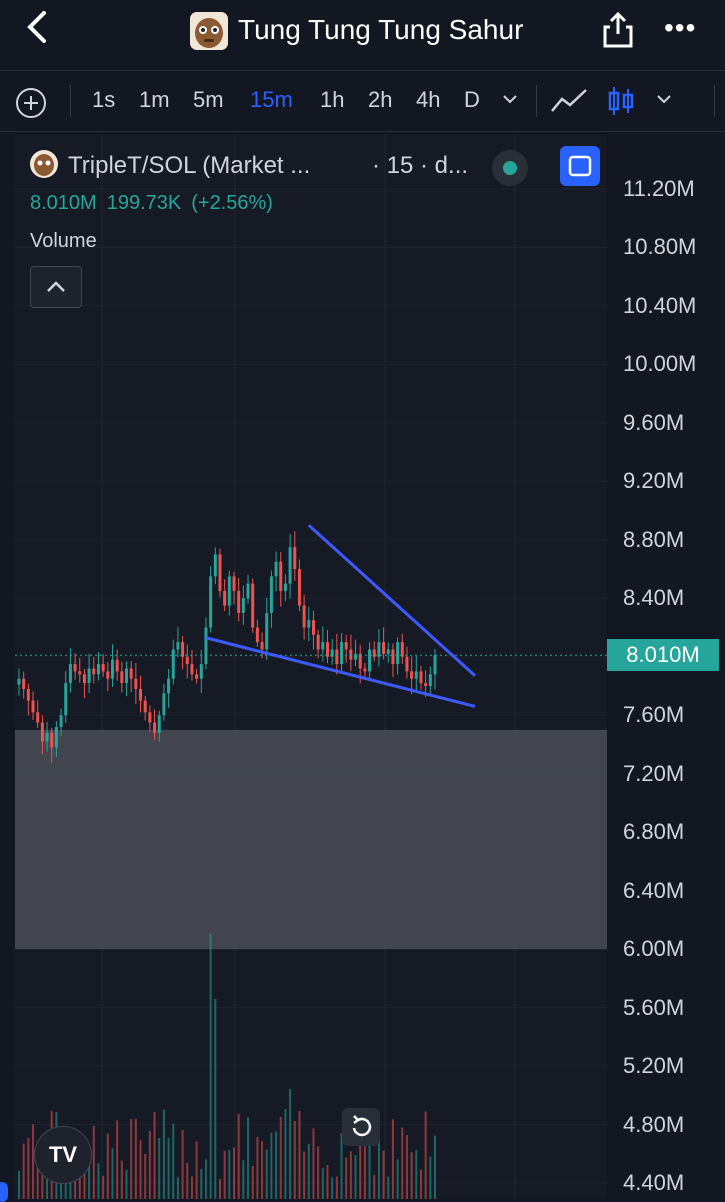 This screenshot has width=725, height=1202. What do you see at coordinates (209, 31) in the screenshot?
I see `token-avatar` at bounding box center [209, 31].